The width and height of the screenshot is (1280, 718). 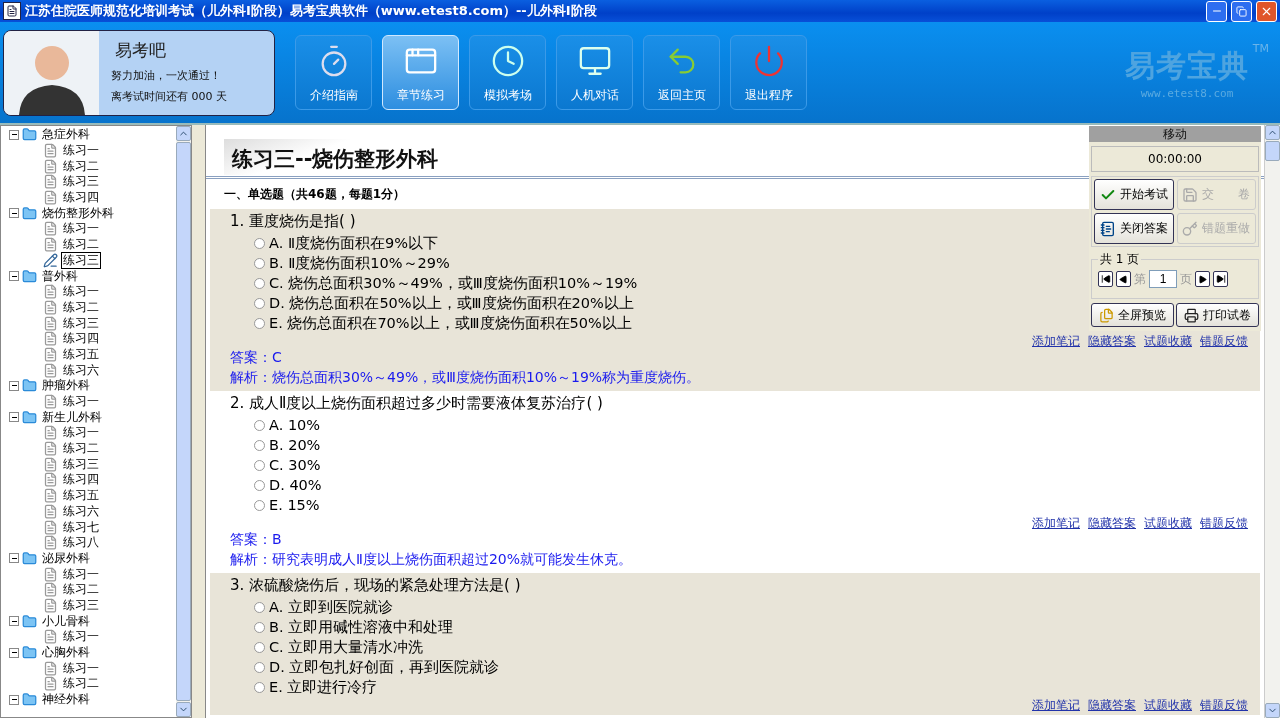 What do you see at coordinates (1272, 151) in the screenshot?
I see `scroll-thumb` at bounding box center [1272, 151].